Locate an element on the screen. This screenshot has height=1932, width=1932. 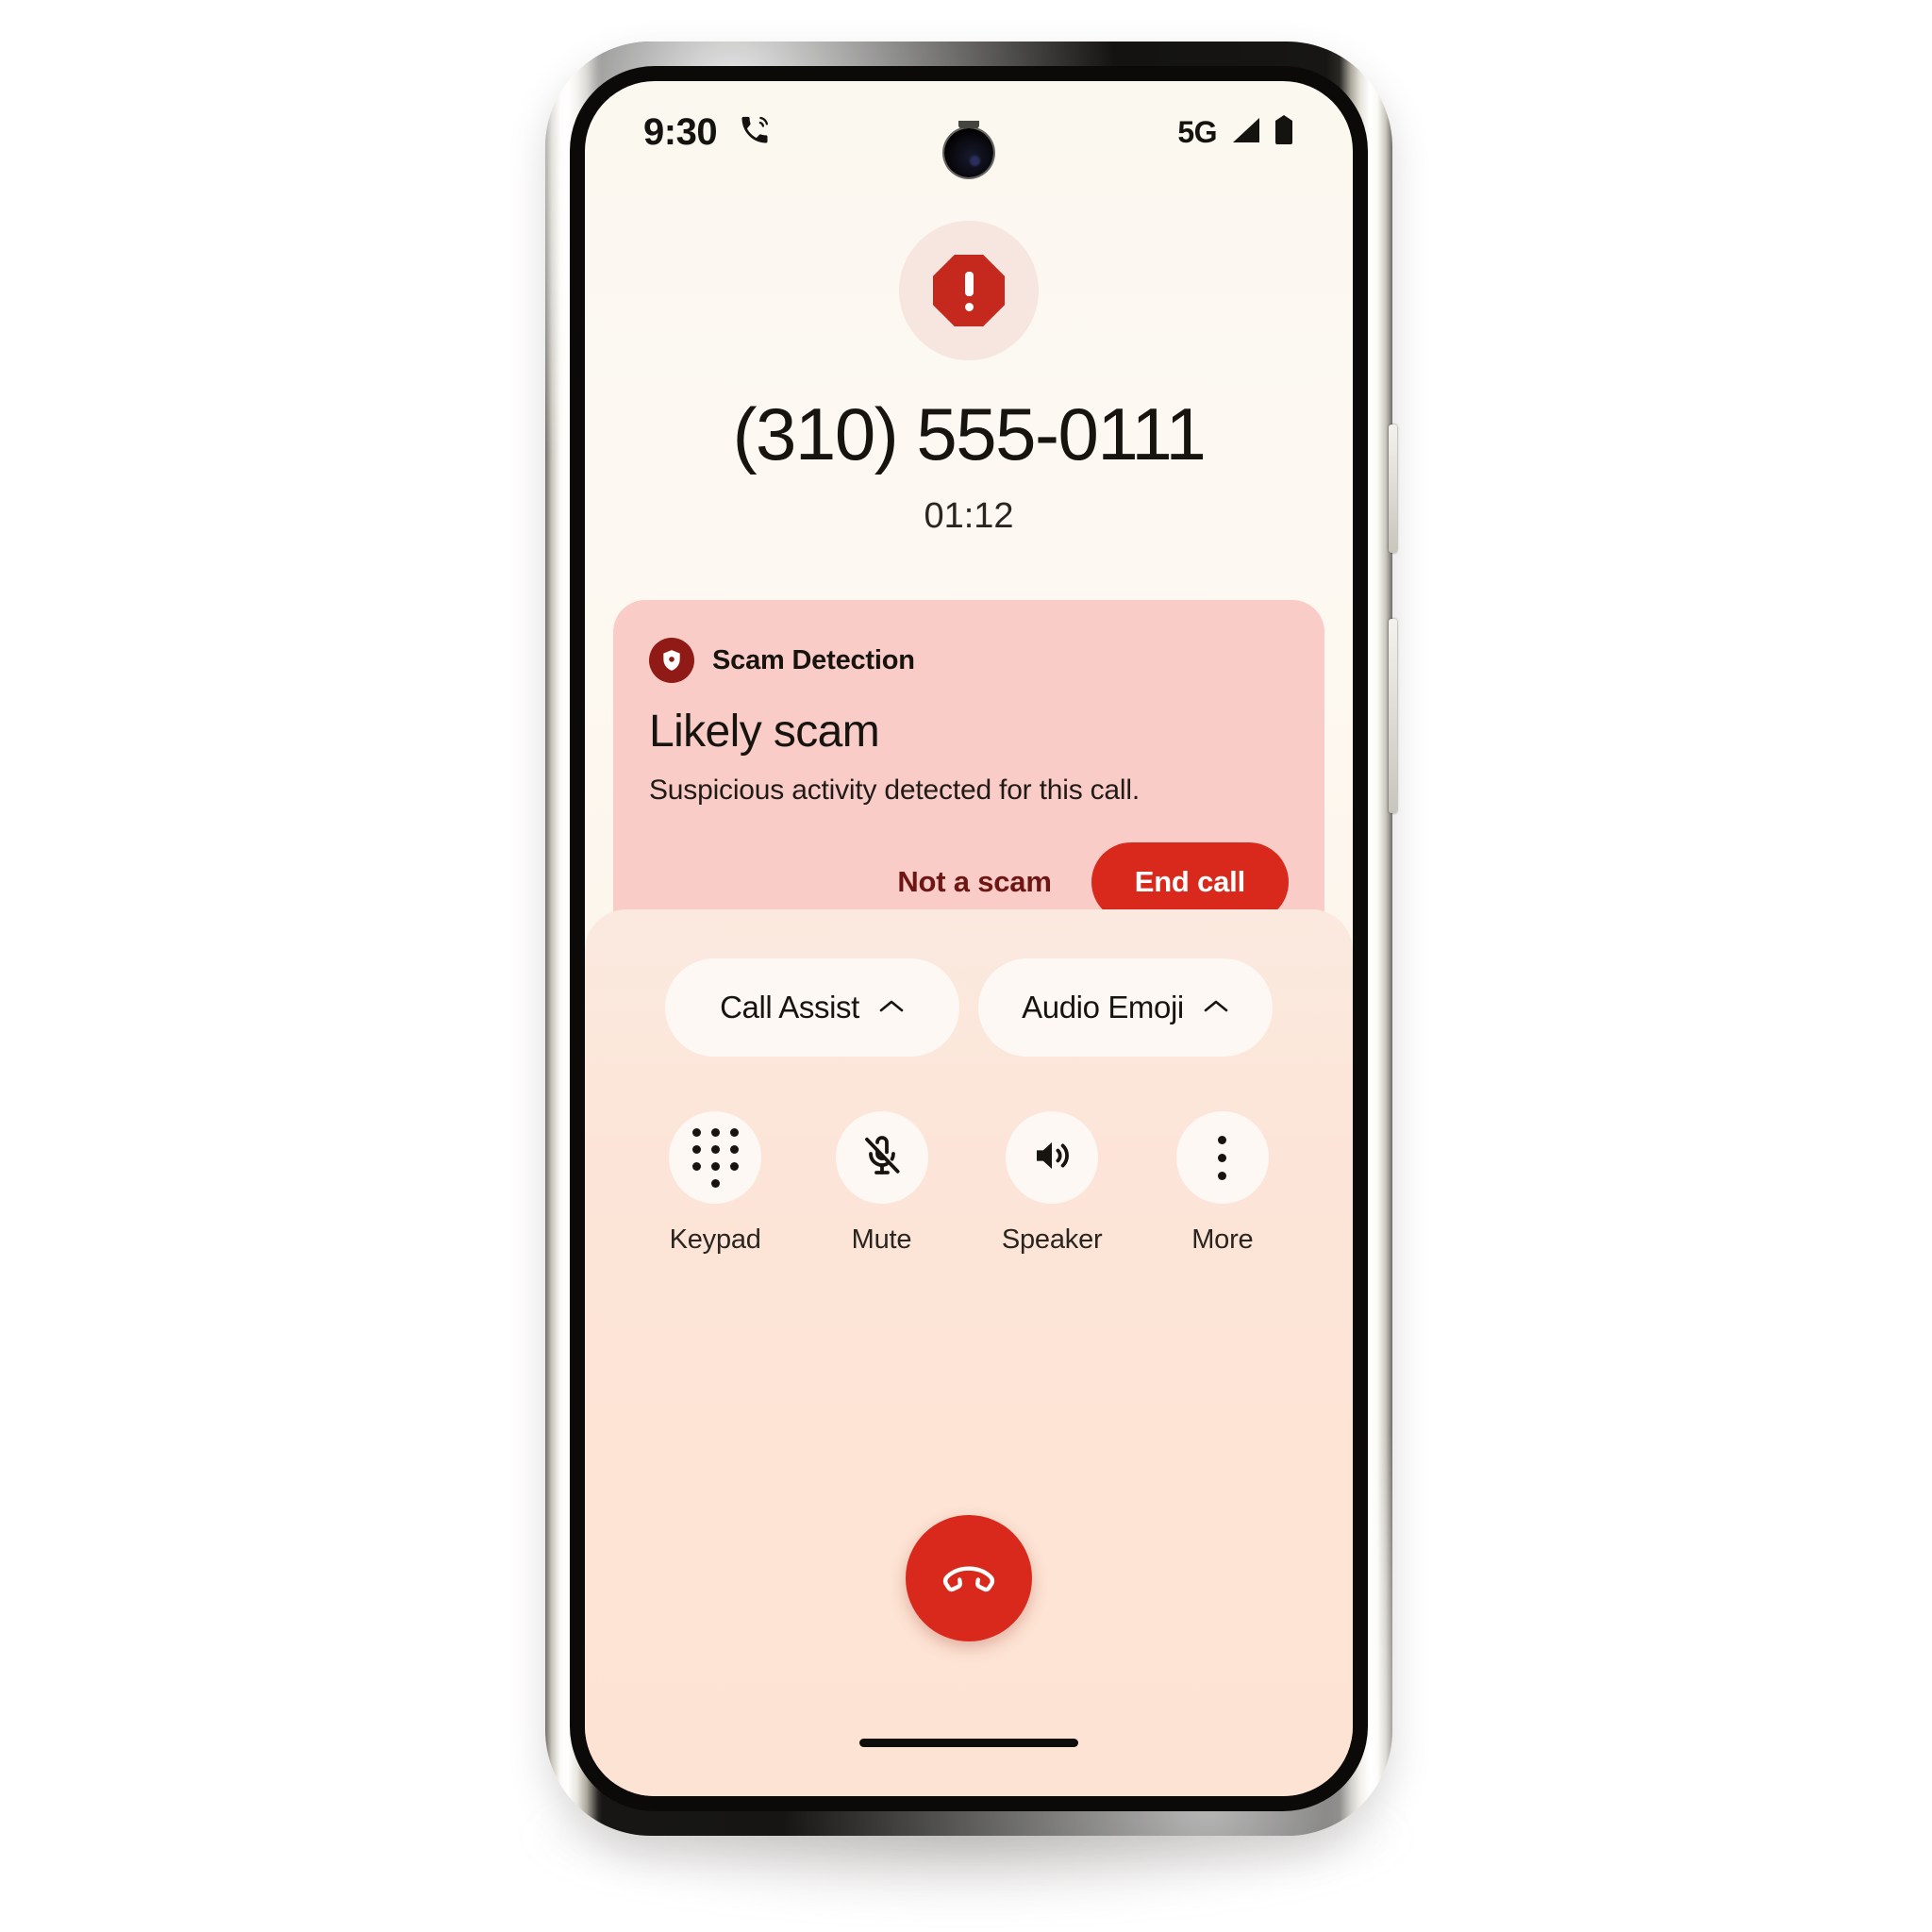
home-indicator is located at coordinates (969, 1743).